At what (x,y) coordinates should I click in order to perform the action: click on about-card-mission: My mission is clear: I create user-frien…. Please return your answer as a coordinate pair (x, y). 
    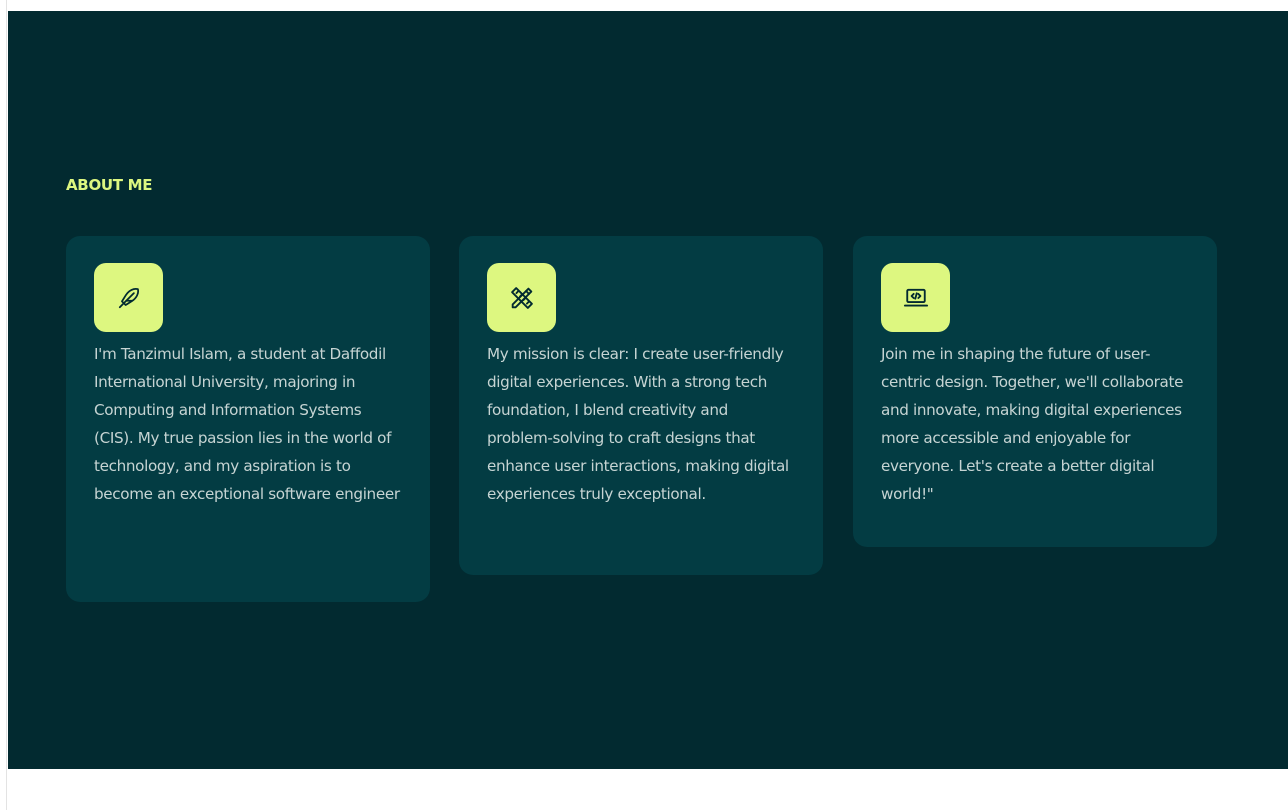
    Looking at the image, I should click on (641, 405).